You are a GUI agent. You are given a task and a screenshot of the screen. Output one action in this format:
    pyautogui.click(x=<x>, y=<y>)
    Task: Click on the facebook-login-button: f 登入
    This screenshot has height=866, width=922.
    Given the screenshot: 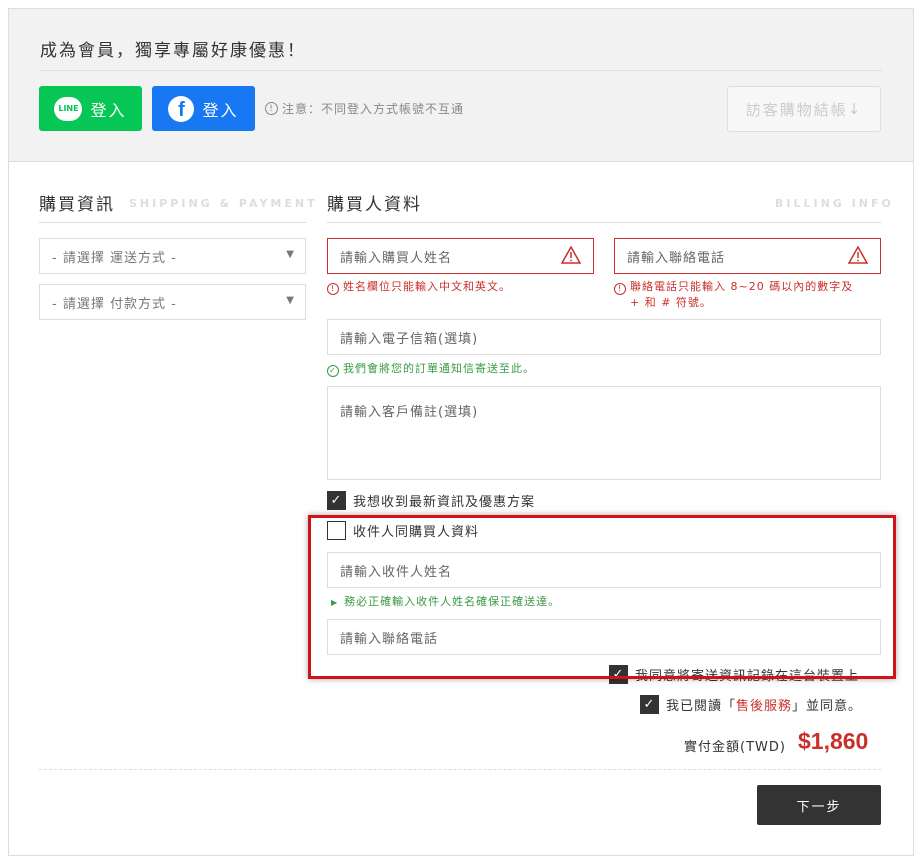 What is the action you would take?
    pyautogui.click(x=203, y=108)
    